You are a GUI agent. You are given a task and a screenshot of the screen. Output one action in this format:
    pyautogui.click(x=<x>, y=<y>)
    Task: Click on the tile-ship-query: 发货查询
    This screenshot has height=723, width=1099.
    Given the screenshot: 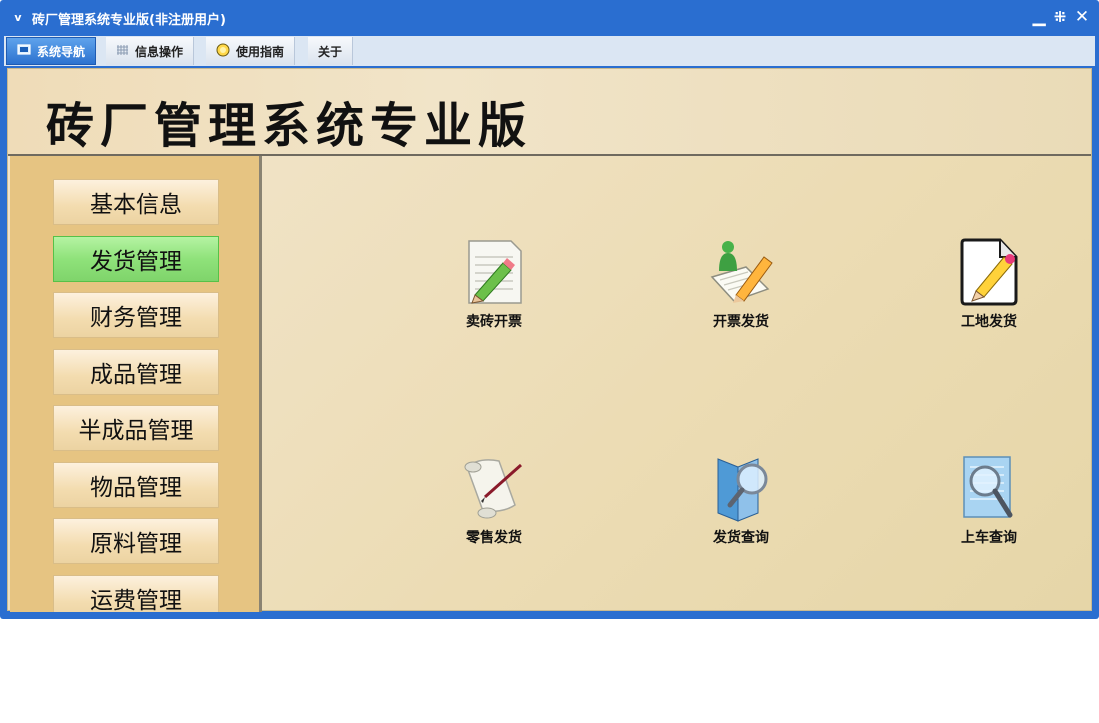 What is the action you would take?
    pyautogui.click(x=741, y=508)
    